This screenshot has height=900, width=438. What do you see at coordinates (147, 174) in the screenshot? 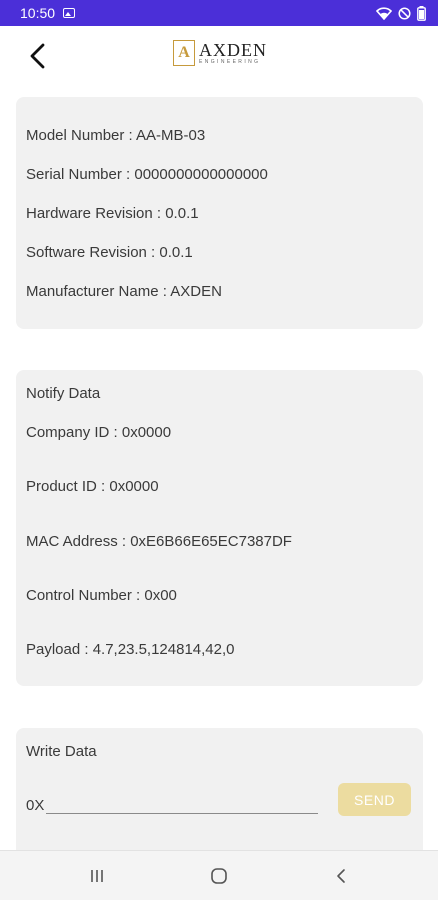
I see `serial-number: Serial Number : 0000000000000000` at bounding box center [147, 174].